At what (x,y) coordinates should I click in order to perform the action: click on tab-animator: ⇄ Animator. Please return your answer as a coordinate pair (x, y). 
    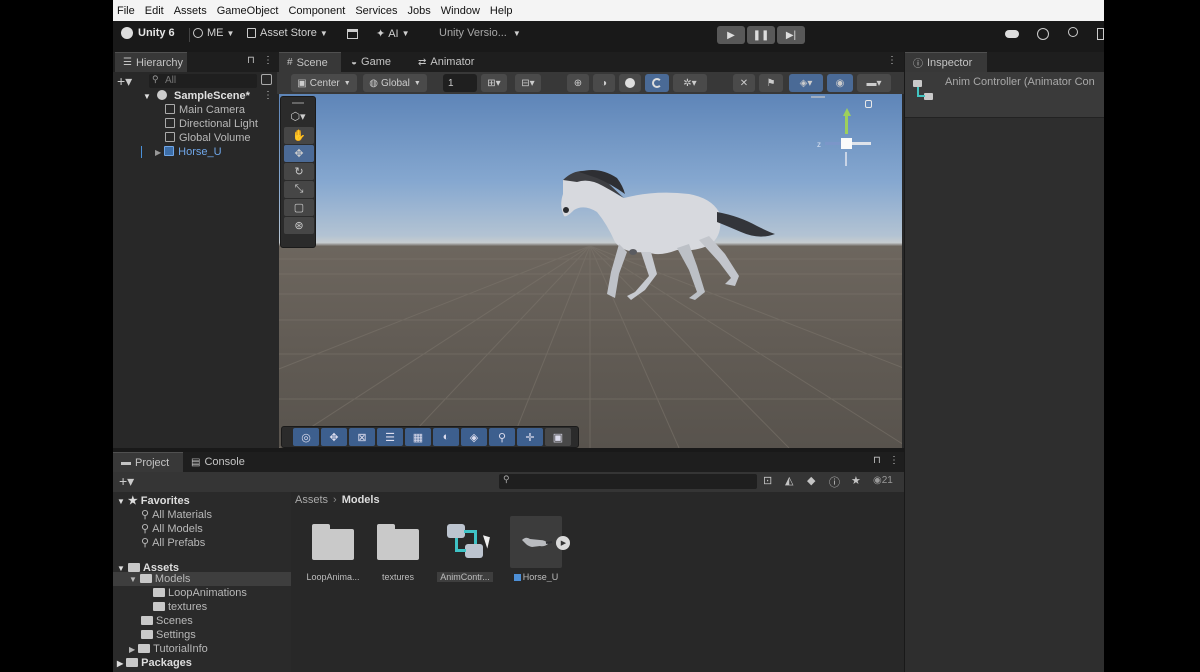
    Looking at the image, I should click on (446, 62).